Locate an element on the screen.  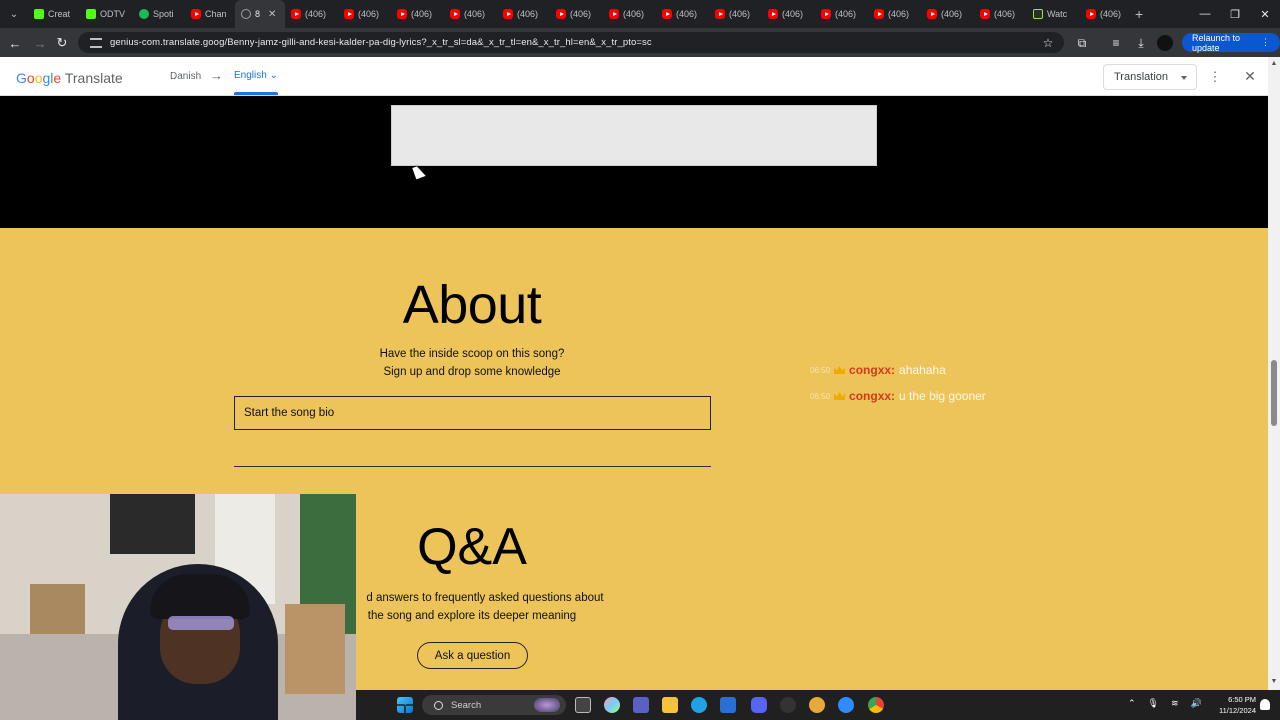
extensions-puzzle-icon: ⧉ is located at coordinates (1082, 43).